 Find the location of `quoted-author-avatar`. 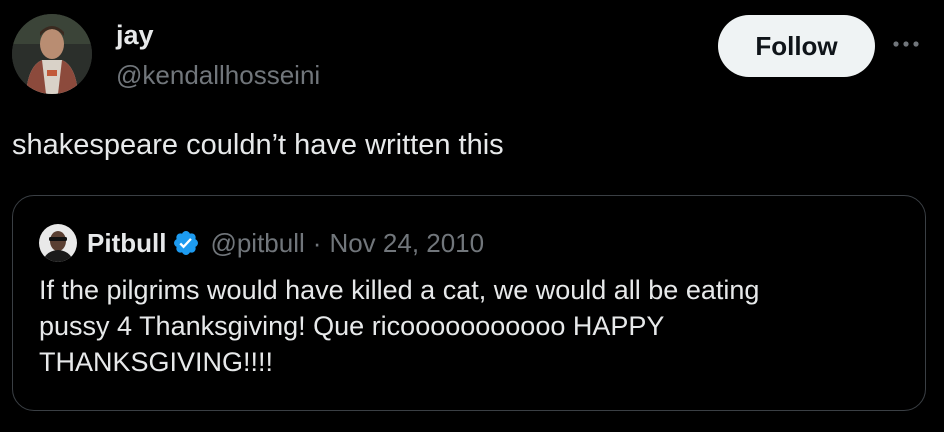

quoted-author-avatar is located at coordinates (58, 243).